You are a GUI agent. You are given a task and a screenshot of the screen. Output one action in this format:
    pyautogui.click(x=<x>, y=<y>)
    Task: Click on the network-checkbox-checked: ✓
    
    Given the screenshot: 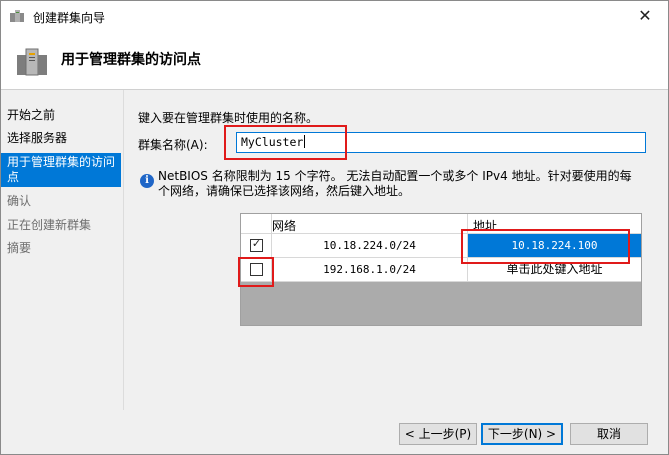 What is the action you would take?
    pyautogui.click(x=256, y=244)
    